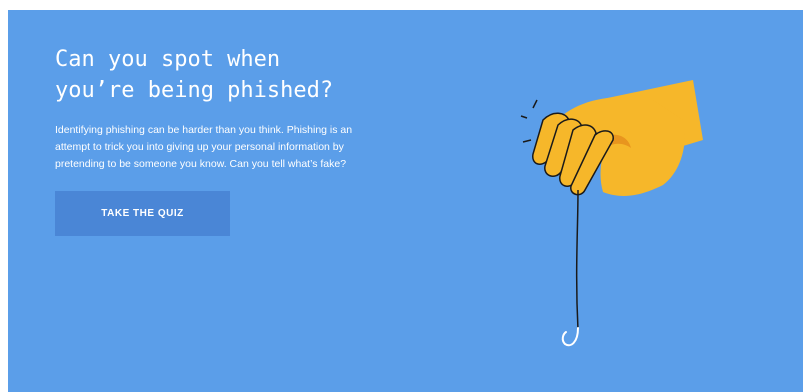  What do you see at coordinates (168, 59) in the screenshot?
I see `title-line-1: Can you spot when` at bounding box center [168, 59].